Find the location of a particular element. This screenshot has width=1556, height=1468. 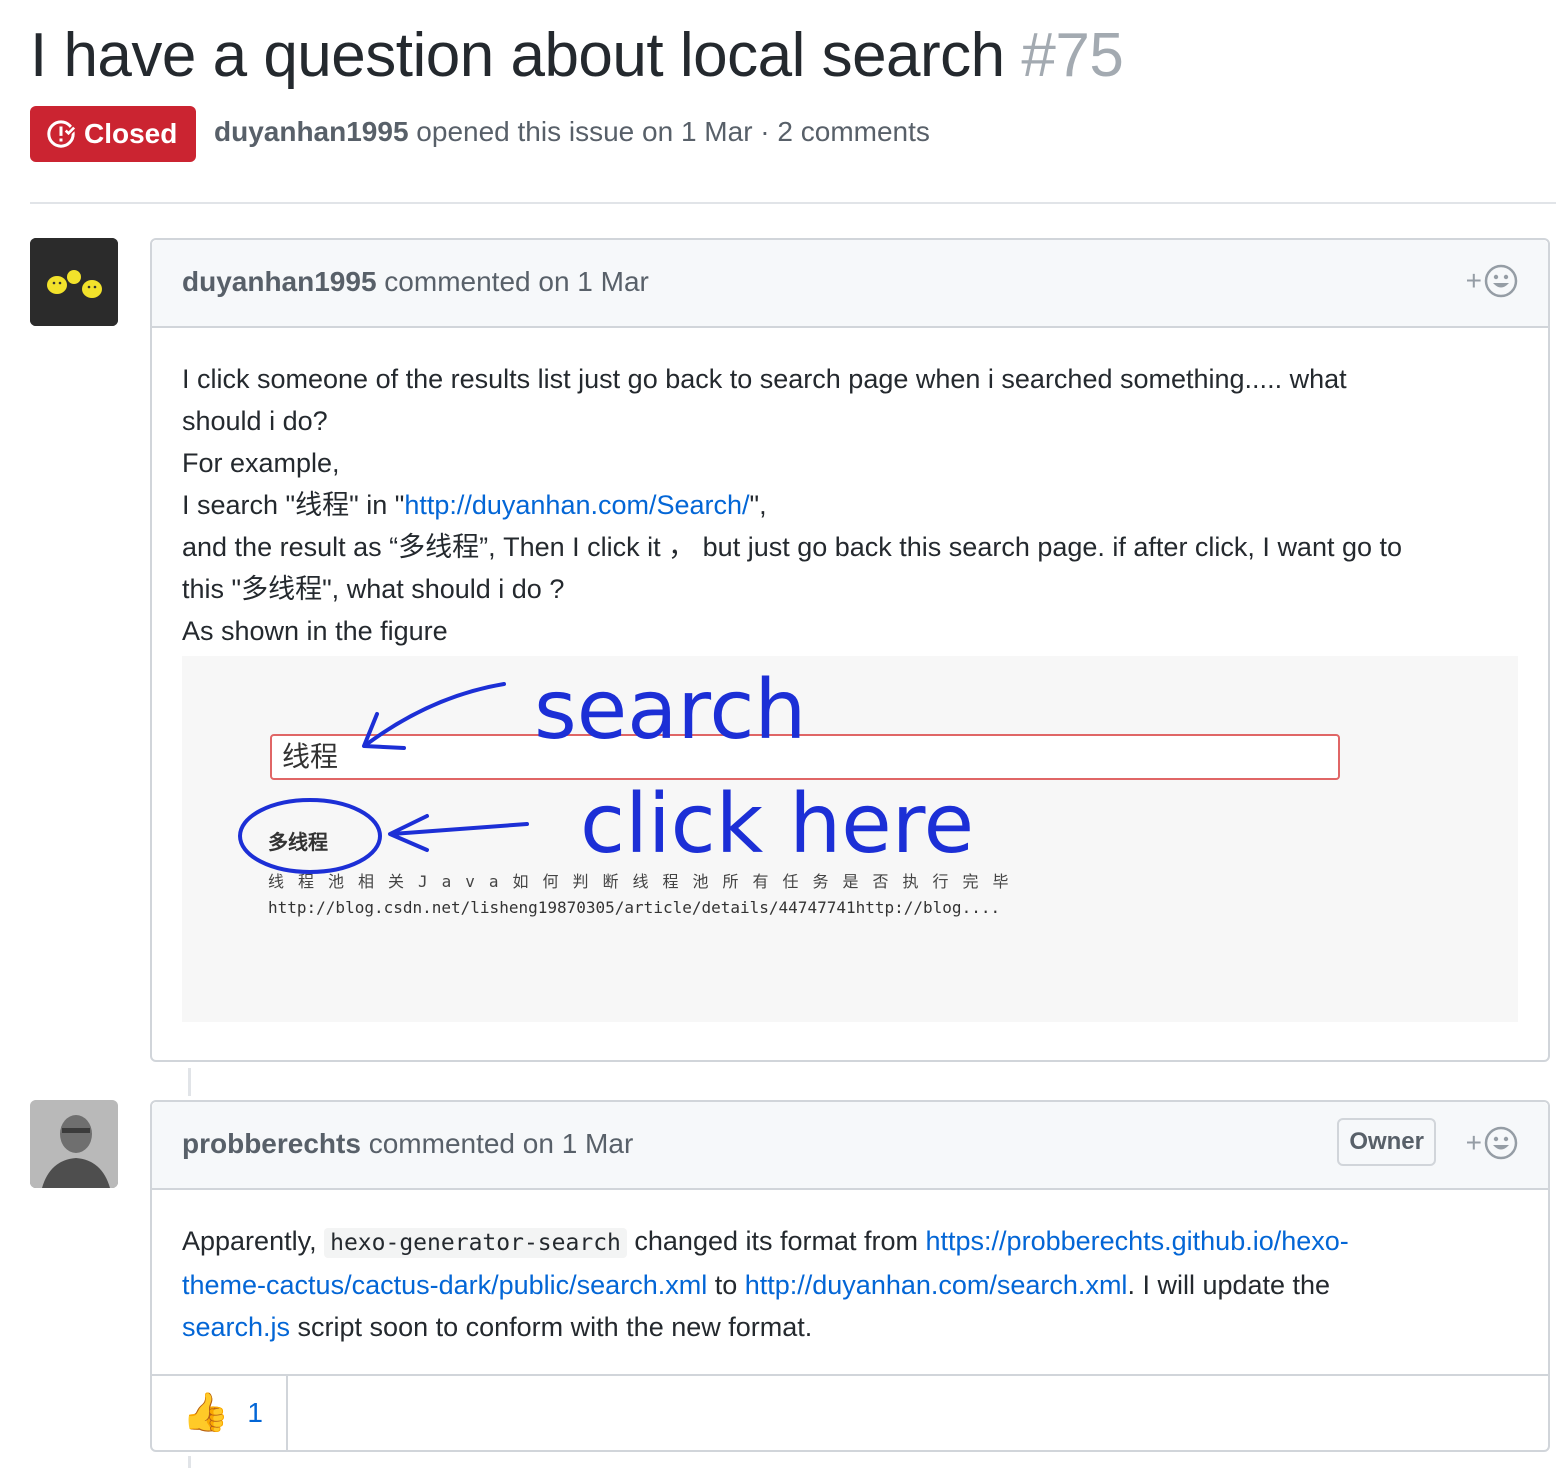

inline-code: hexo-generator-search is located at coordinates (475, 1243).